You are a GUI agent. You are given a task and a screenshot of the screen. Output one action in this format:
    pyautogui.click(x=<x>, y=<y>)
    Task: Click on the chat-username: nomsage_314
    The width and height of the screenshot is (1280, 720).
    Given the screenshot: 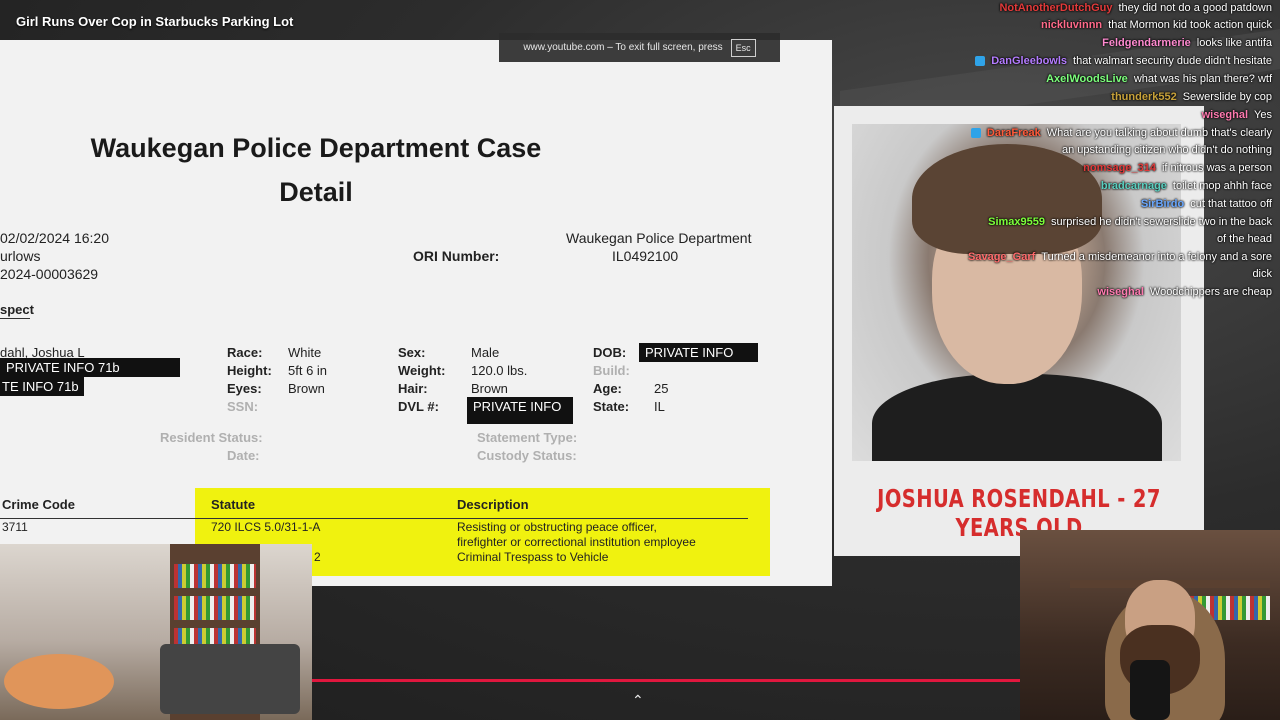 What is the action you would take?
    pyautogui.click(x=1119, y=168)
    